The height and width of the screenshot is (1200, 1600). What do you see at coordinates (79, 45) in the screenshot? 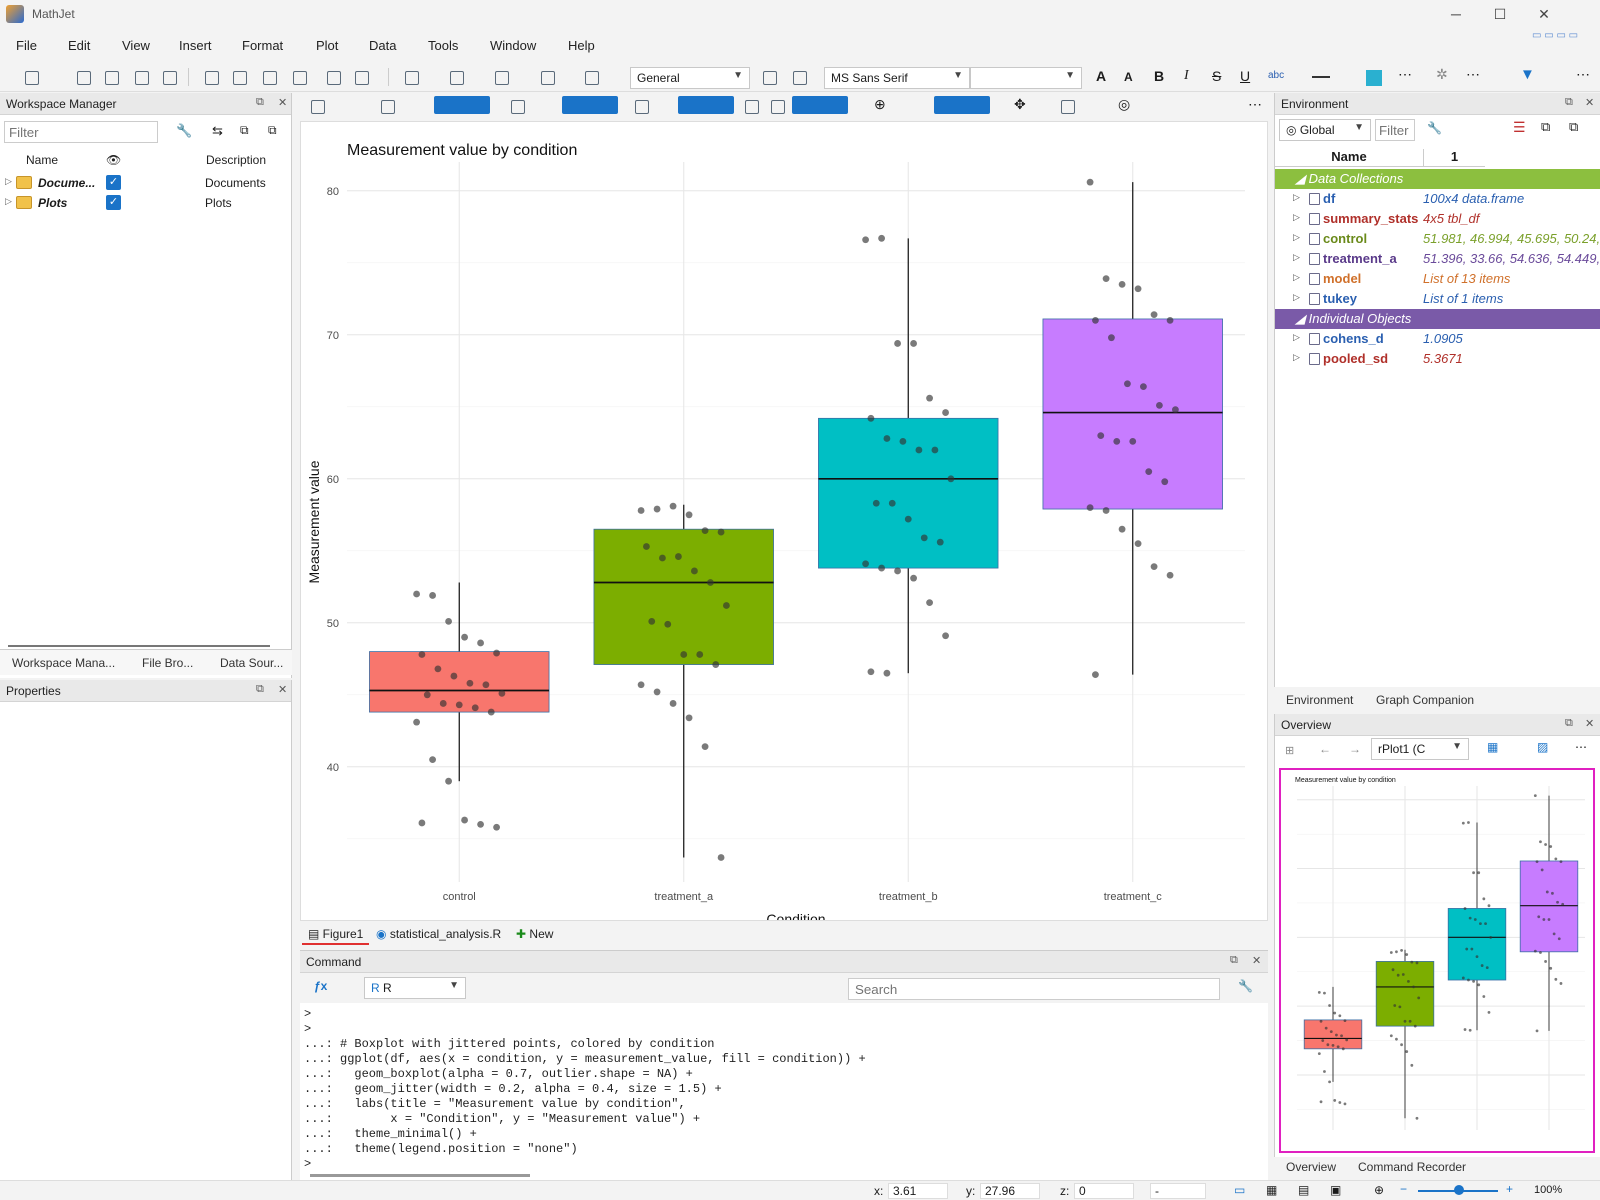
I see `menu-edit: Edit` at bounding box center [79, 45].